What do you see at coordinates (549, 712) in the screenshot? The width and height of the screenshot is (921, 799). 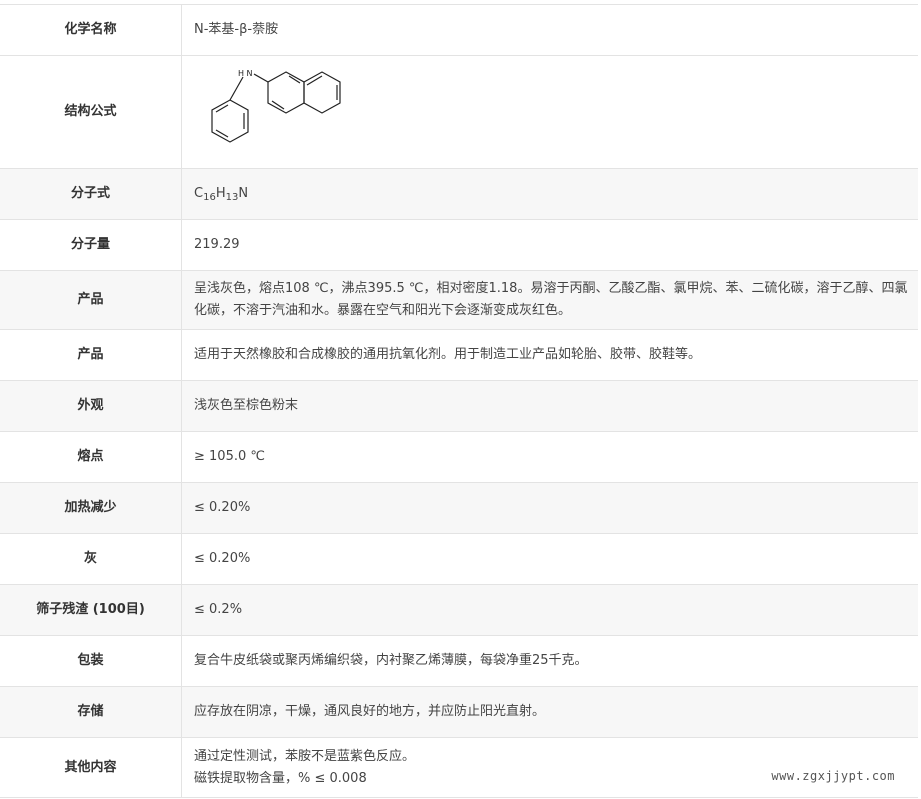 I see `row-value: 应存放在阴凉，干燥，通风良好的地方，并应防止阳光直射。` at bounding box center [549, 712].